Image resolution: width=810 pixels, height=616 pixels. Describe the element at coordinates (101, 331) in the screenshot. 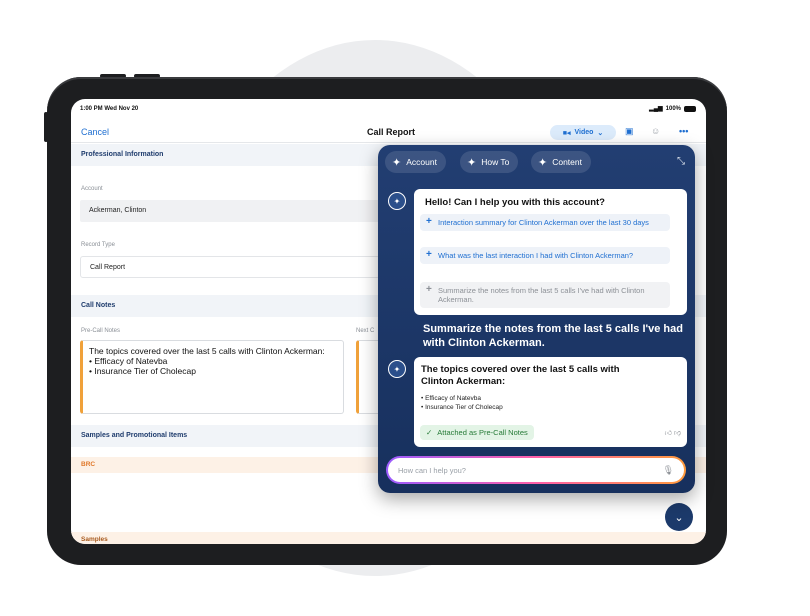

I see `pre-call-notes-label: Pre-Call Notes` at that location.